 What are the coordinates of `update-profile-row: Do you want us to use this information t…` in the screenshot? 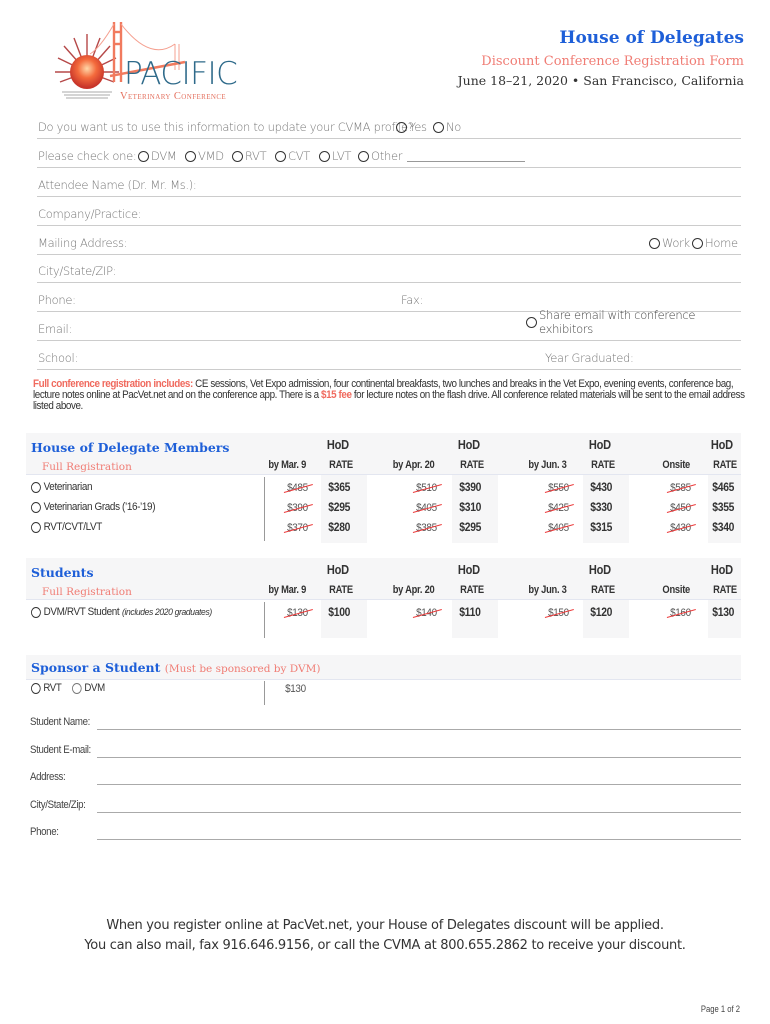 It's located at (389, 125).